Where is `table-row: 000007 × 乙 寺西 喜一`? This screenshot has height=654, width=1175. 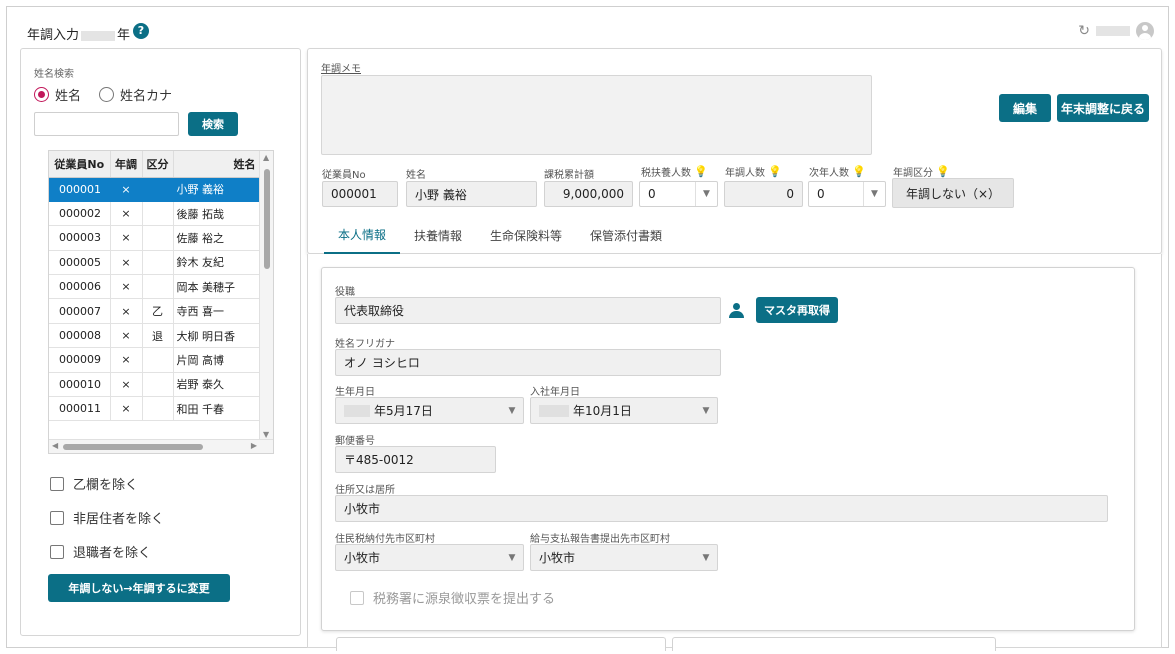 table-row: 000007 × 乙 寺西 喜一 is located at coordinates (155, 311).